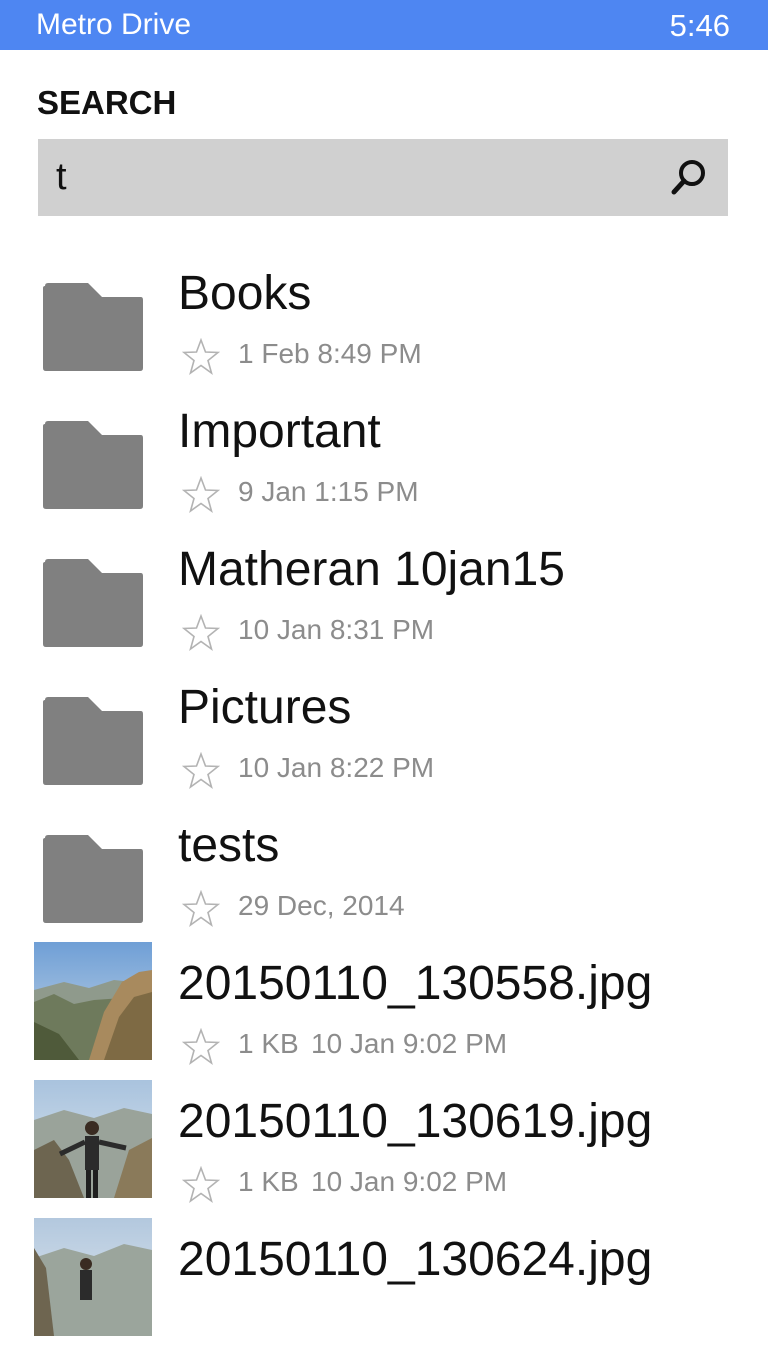  What do you see at coordinates (384, 1151) in the screenshot?
I see `list-item: 20150110_130619.jpg 1 KB 10 Jan 9:02 PM` at bounding box center [384, 1151].